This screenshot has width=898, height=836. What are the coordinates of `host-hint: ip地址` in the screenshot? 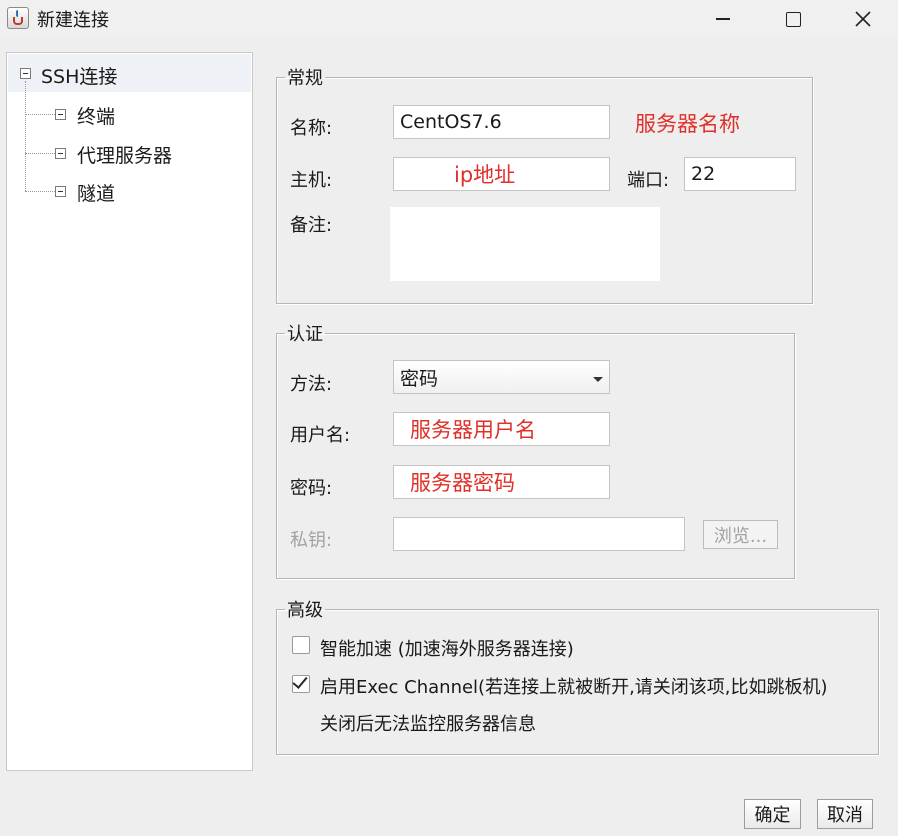 It's located at (485, 175).